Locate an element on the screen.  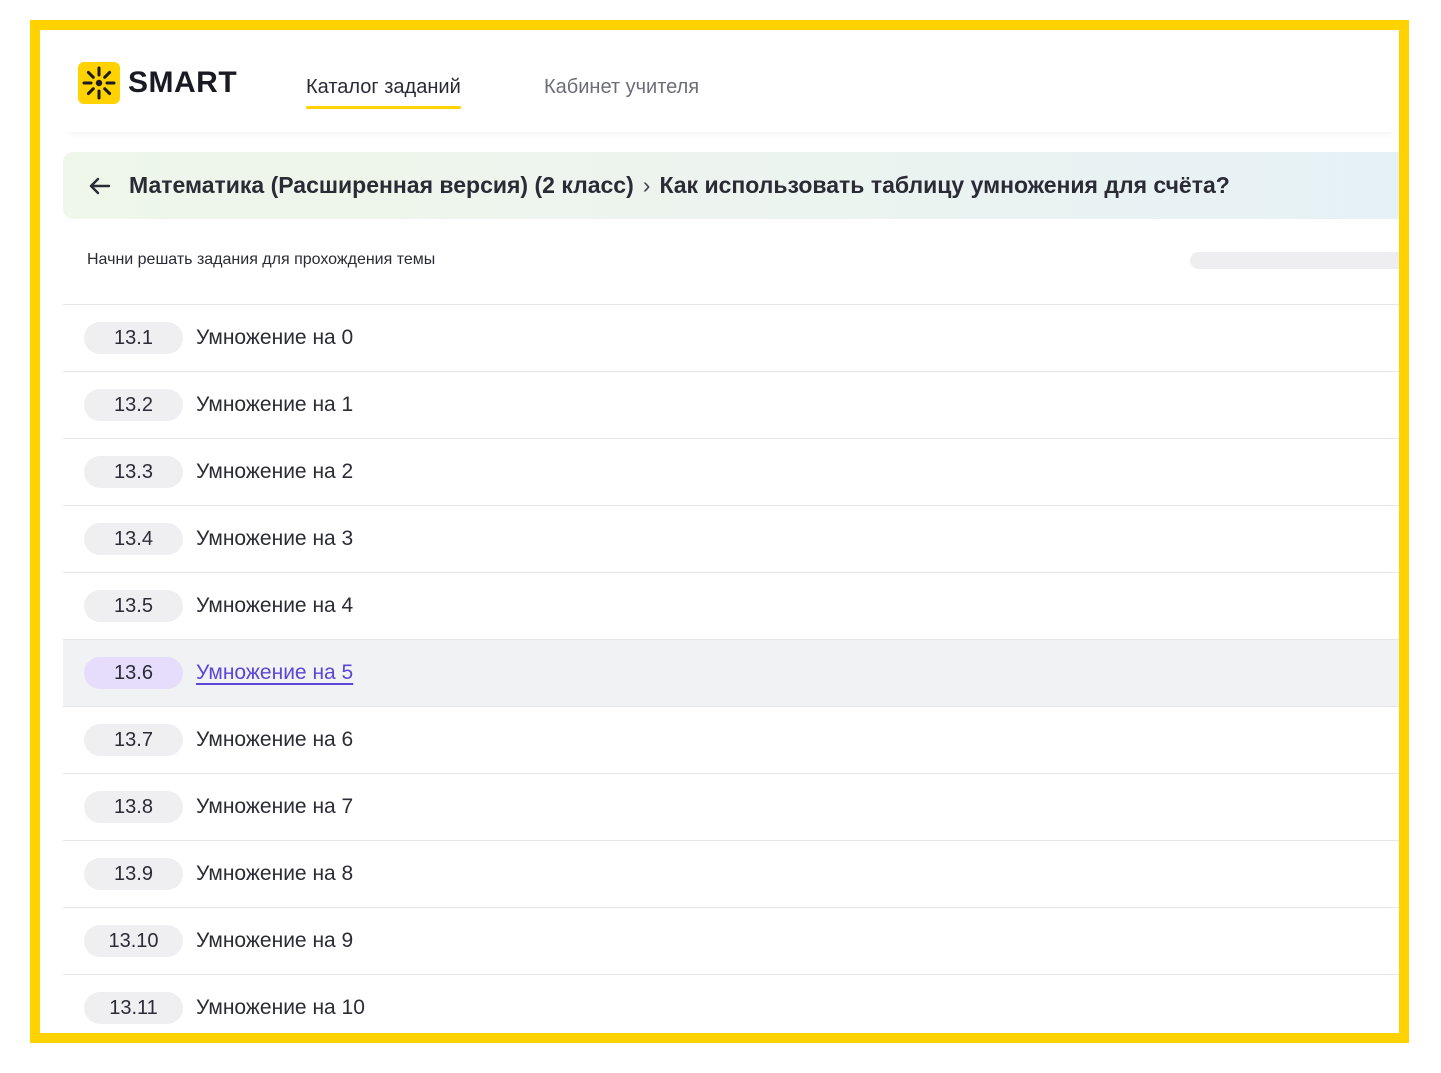
task-title-link: Умножение на 3 is located at coordinates (274, 539).